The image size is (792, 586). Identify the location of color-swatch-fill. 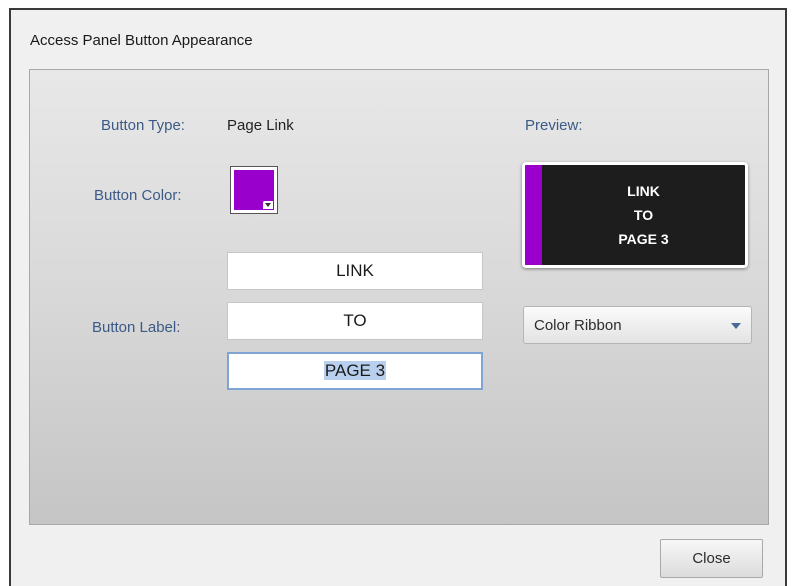
(254, 190).